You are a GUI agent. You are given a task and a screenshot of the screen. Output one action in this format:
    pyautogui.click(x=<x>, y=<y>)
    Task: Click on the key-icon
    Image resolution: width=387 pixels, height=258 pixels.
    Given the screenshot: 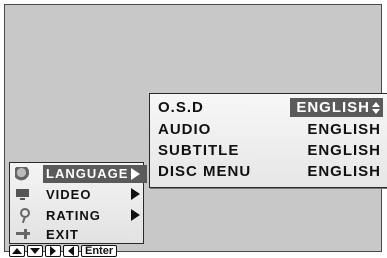 What is the action you would take?
    pyautogui.click(x=23, y=215)
    